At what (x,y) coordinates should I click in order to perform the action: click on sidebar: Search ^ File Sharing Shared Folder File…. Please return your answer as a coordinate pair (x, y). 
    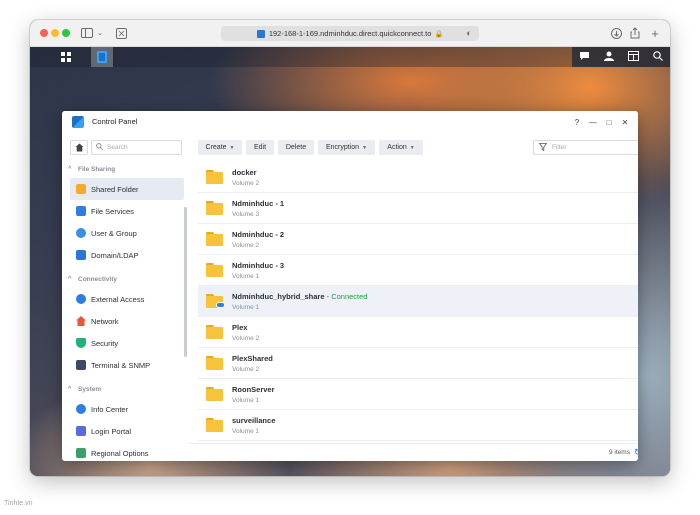
    Looking at the image, I should click on (125, 298).